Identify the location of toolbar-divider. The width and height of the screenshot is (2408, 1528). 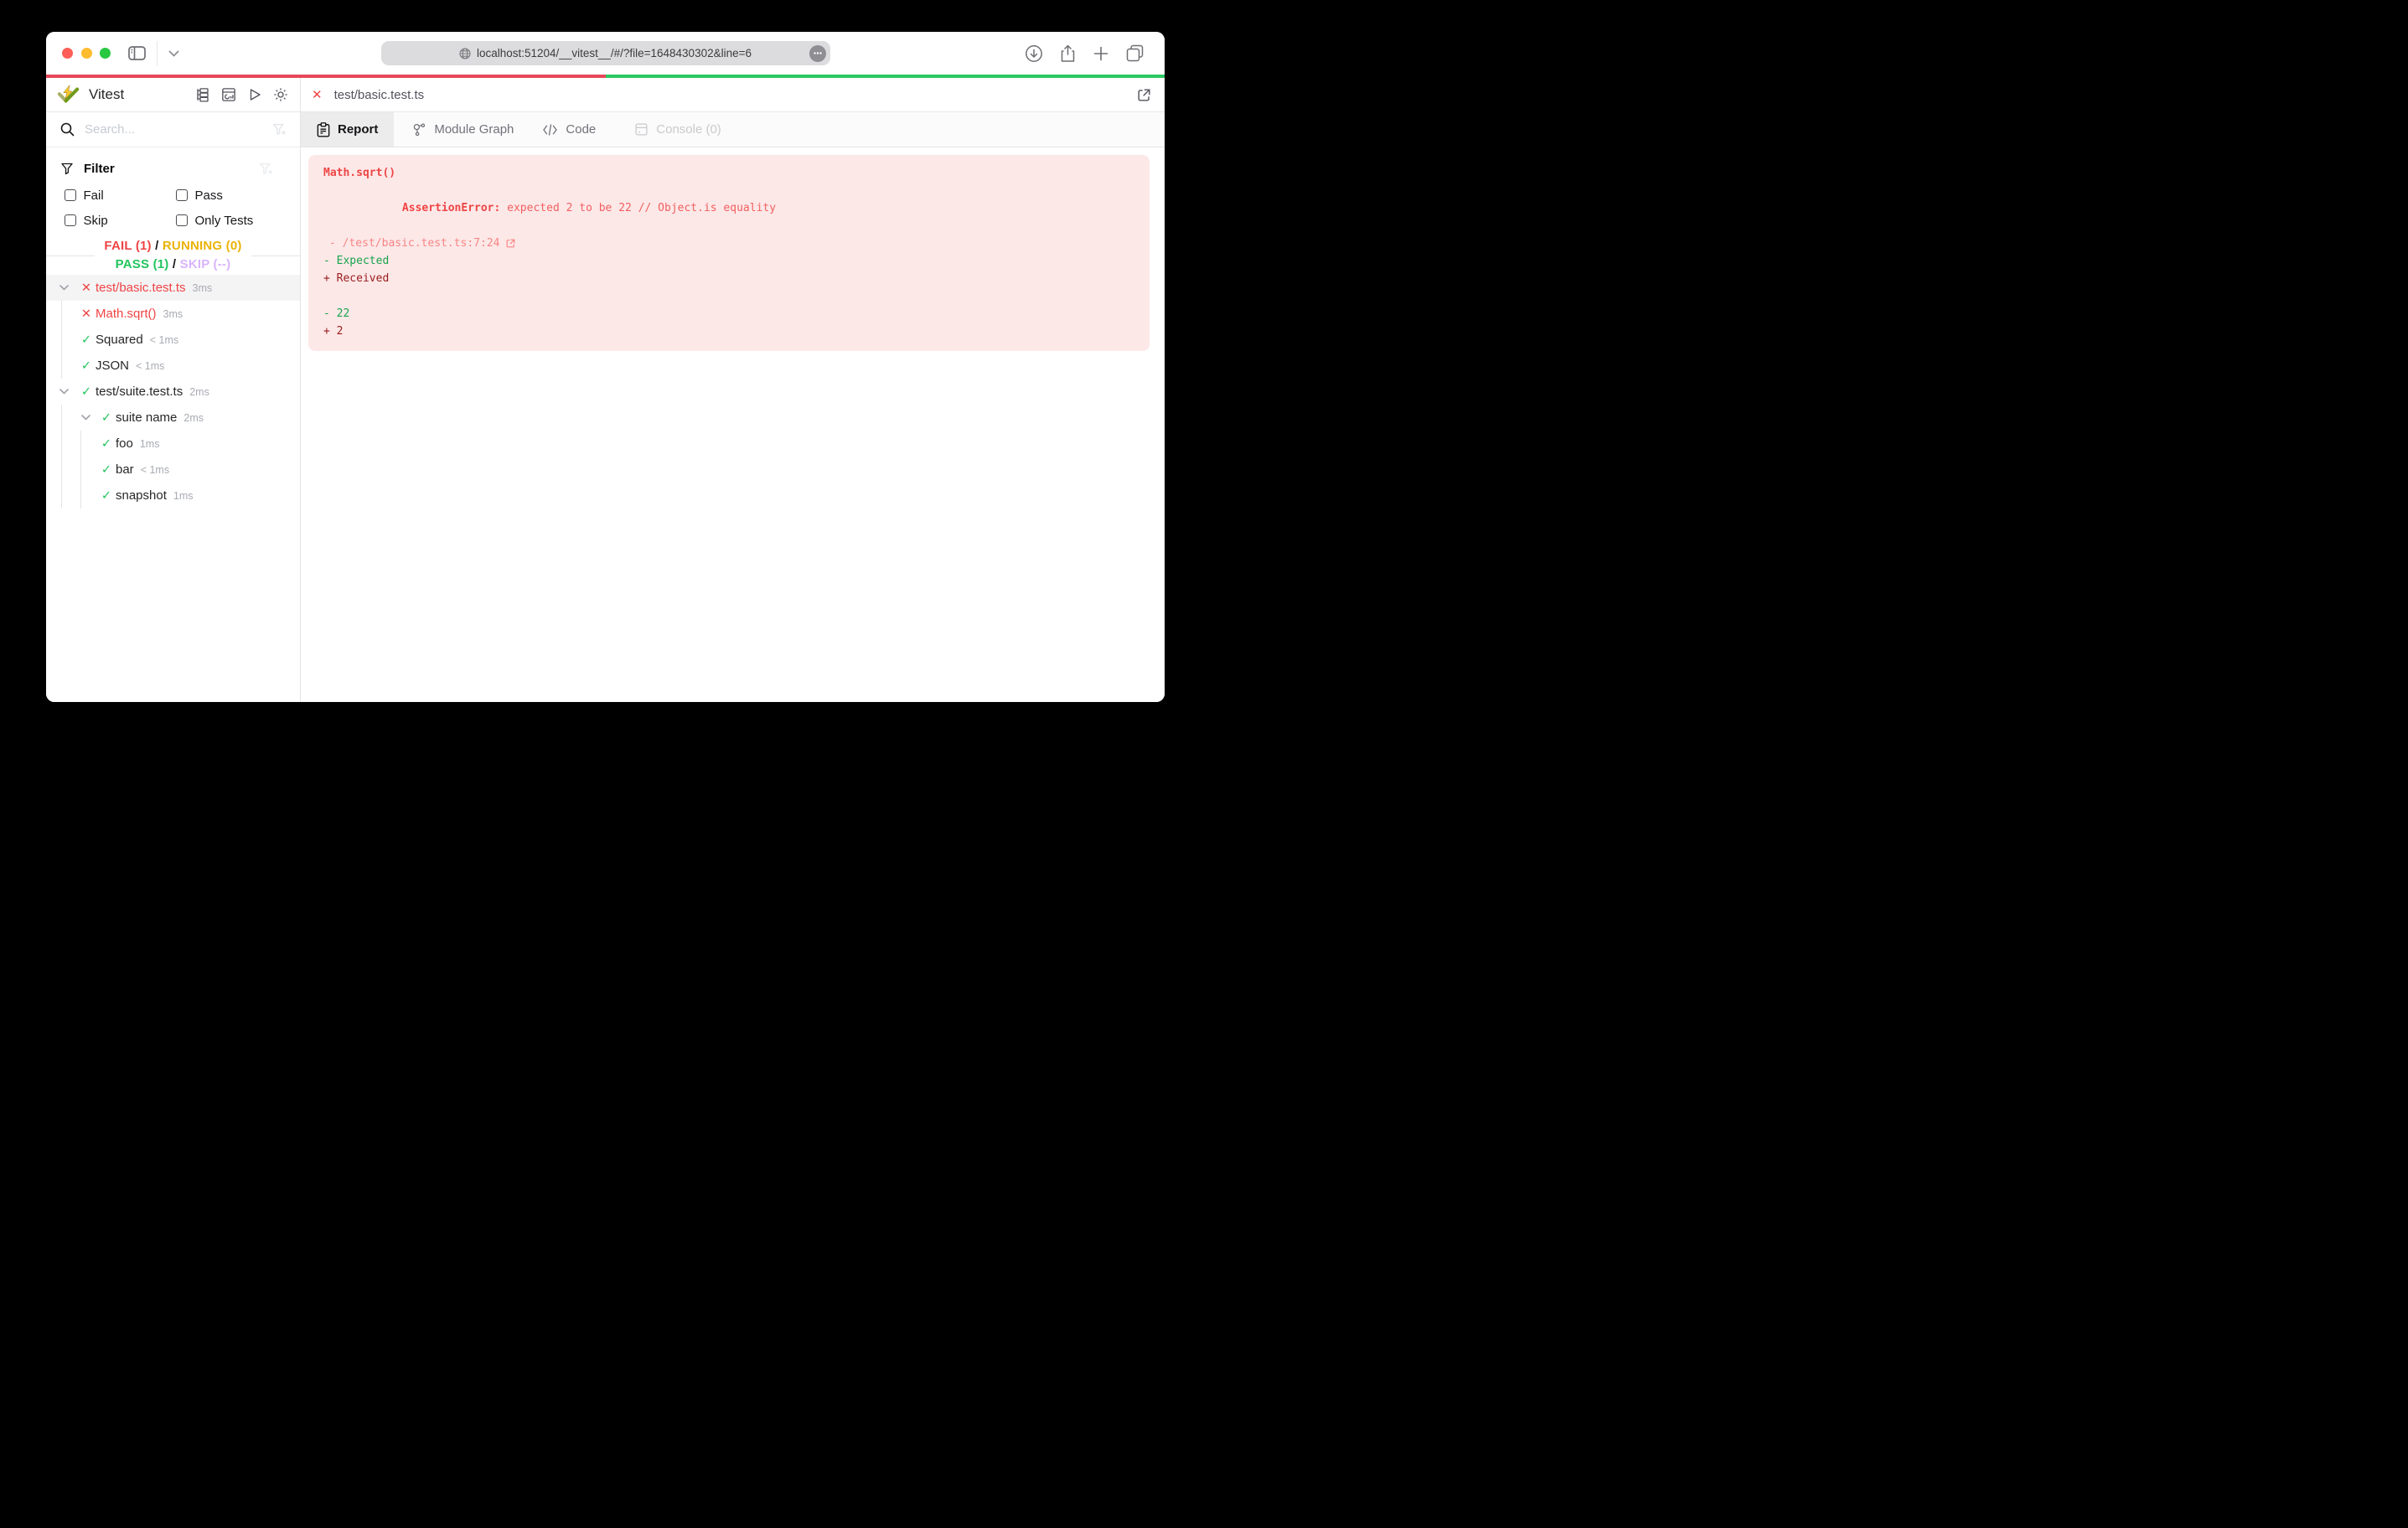
(157, 53).